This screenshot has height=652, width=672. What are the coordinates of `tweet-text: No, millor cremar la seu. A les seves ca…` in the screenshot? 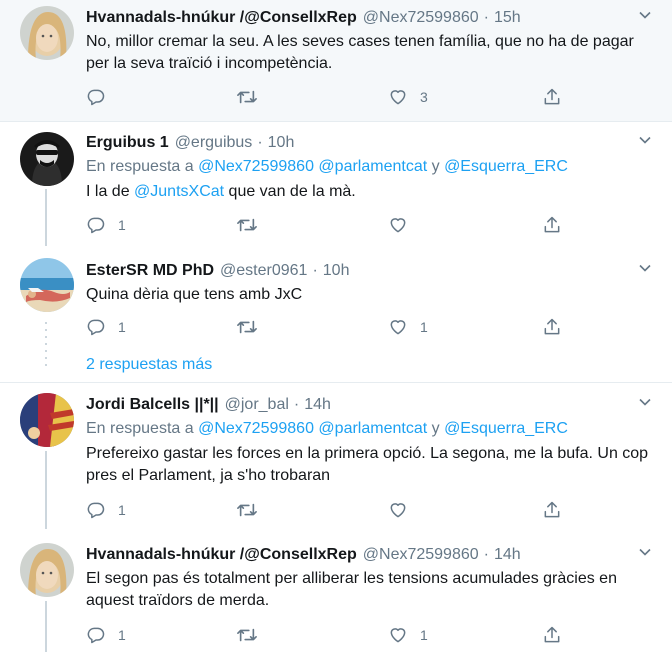 It's located at (360, 52).